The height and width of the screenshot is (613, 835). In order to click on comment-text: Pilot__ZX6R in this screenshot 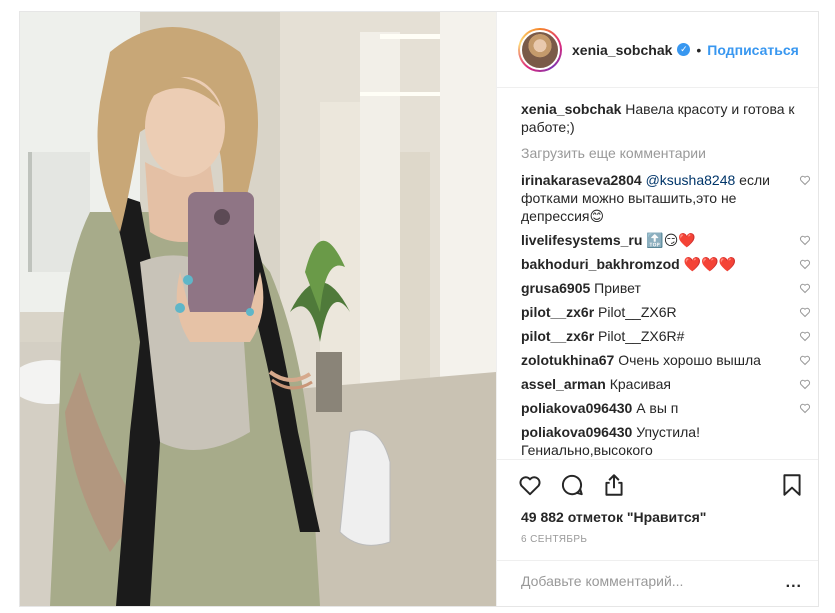, I will do `click(637, 312)`.